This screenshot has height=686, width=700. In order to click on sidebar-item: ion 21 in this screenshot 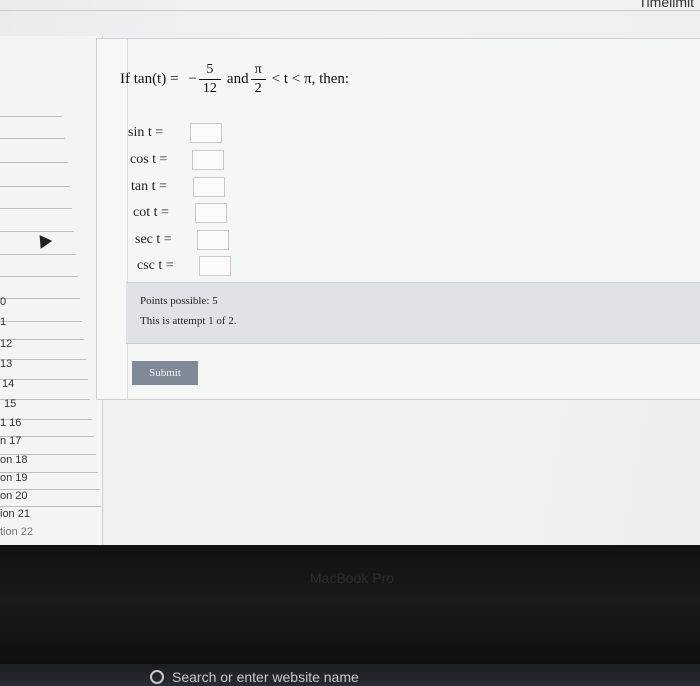, I will do `click(15, 514)`.